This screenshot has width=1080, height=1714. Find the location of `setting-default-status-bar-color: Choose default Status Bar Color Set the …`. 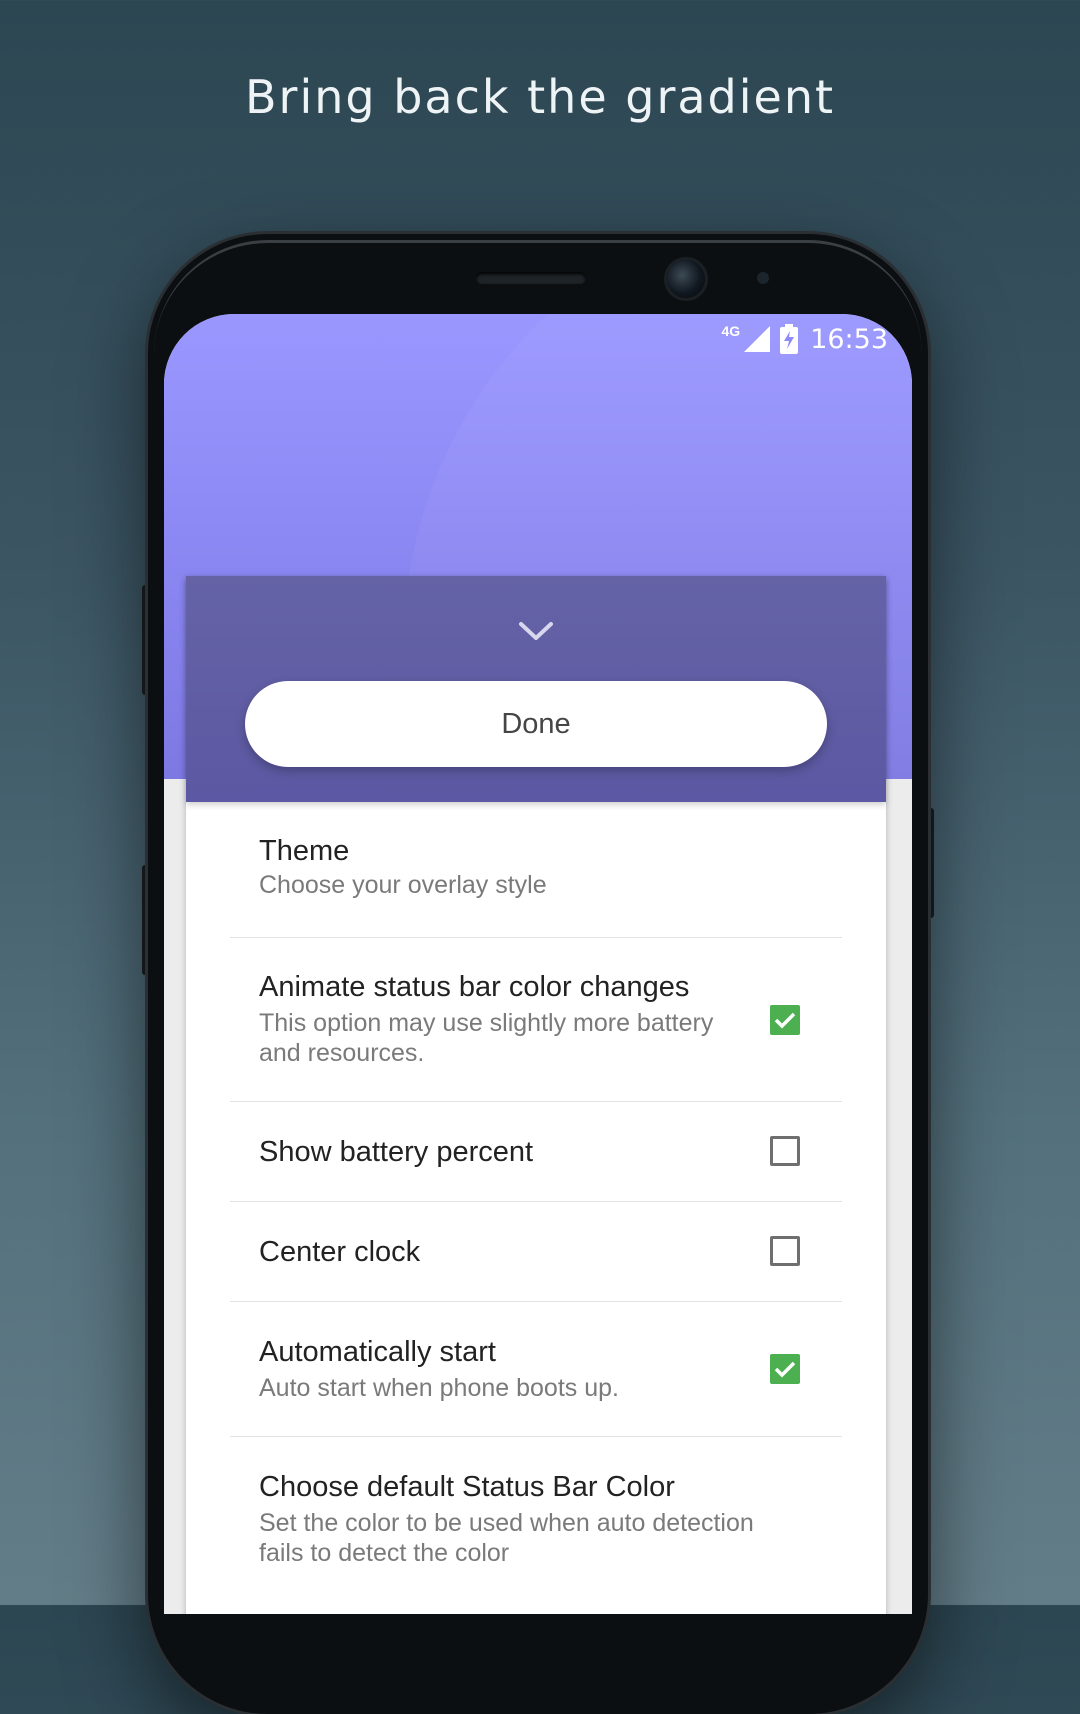

setting-default-status-bar-color: Choose default Status Bar Color Set the … is located at coordinates (536, 1519).